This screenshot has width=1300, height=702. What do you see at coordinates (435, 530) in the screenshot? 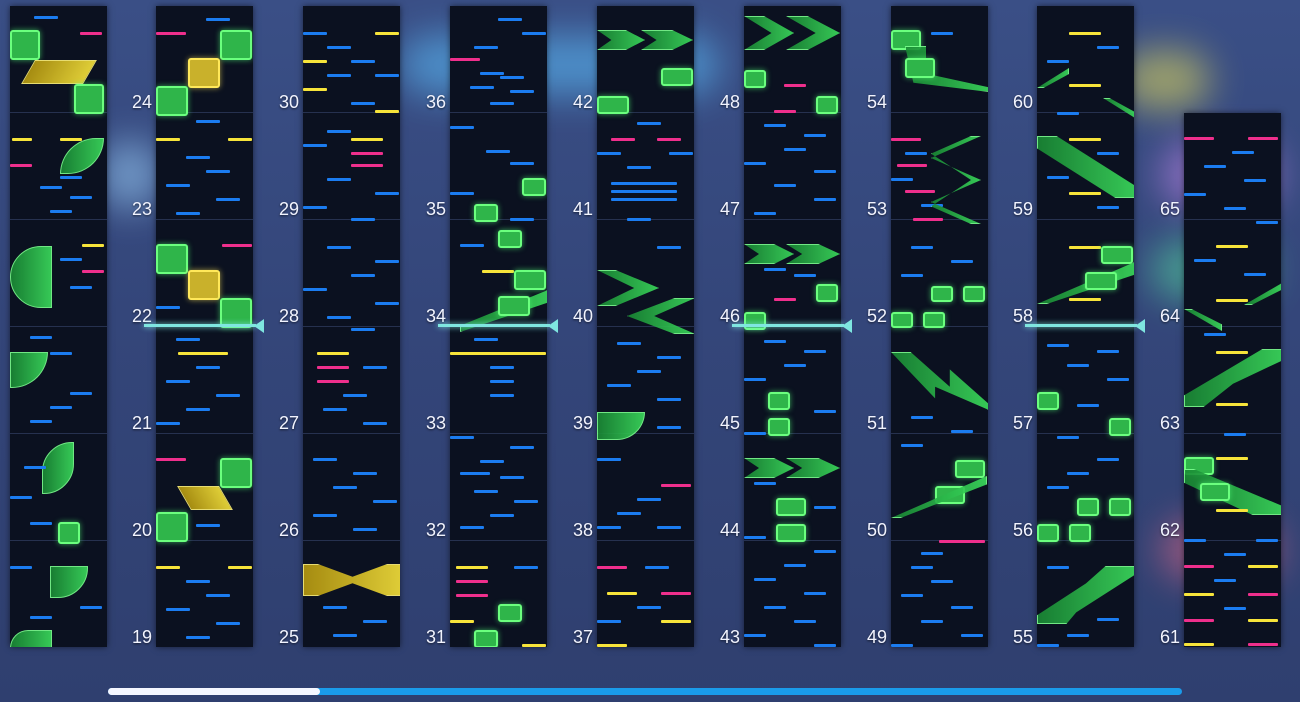
I see `measure-number: 32` at bounding box center [435, 530].